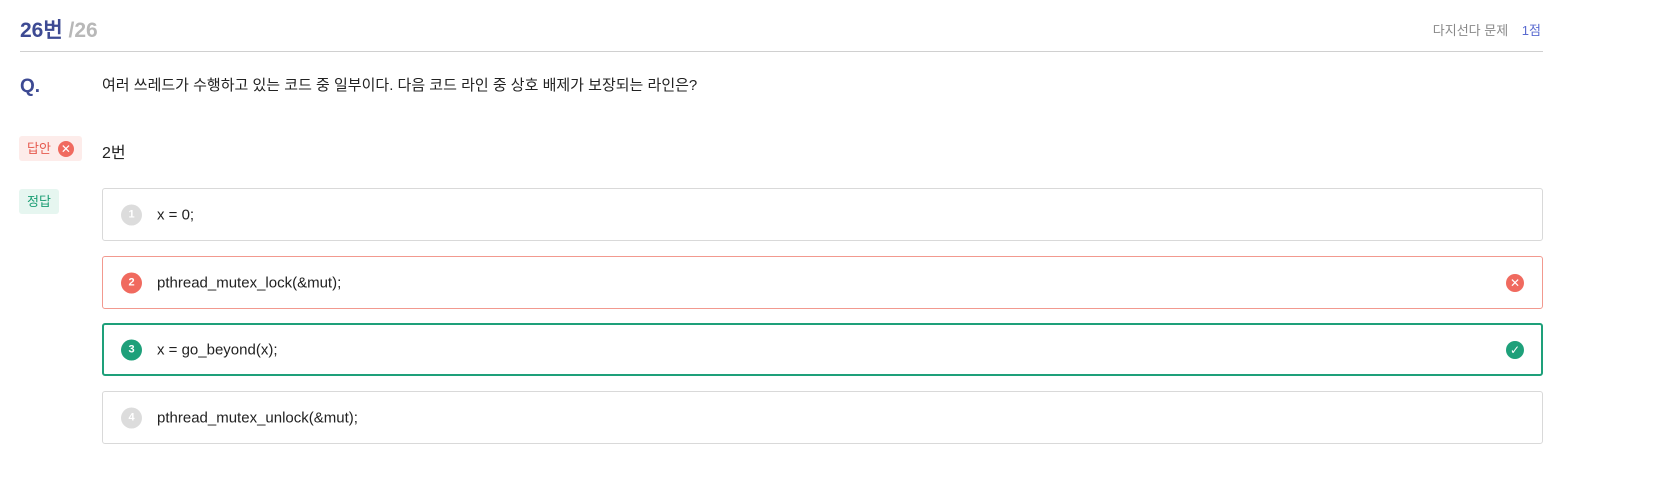 Image resolution: width=1663 pixels, height=491 pixels. I want to click on check-circle-icon: ✓, so click(1515, 349).